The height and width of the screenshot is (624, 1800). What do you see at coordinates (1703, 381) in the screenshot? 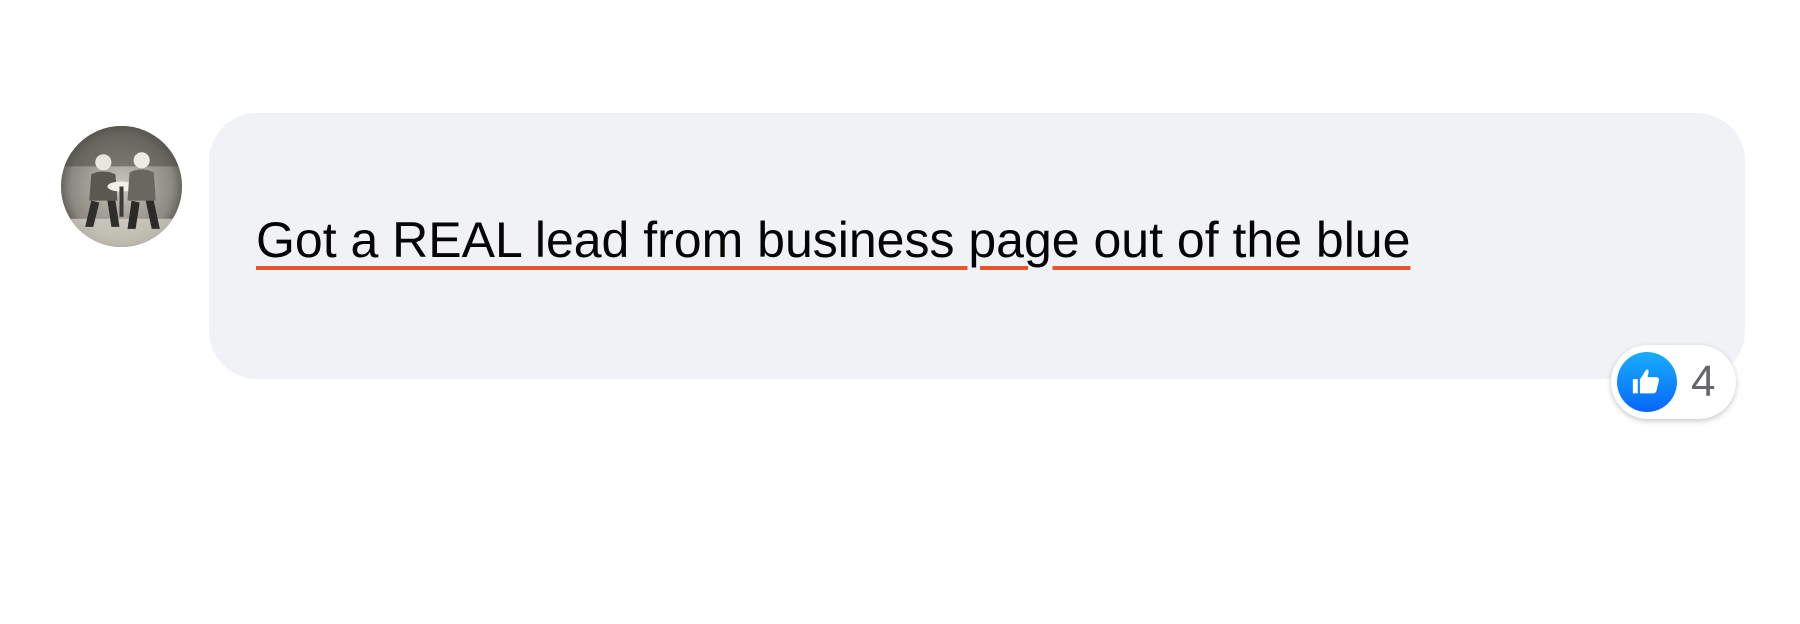
I see `reaction-count: 4` at bounding box center [1703, 381].